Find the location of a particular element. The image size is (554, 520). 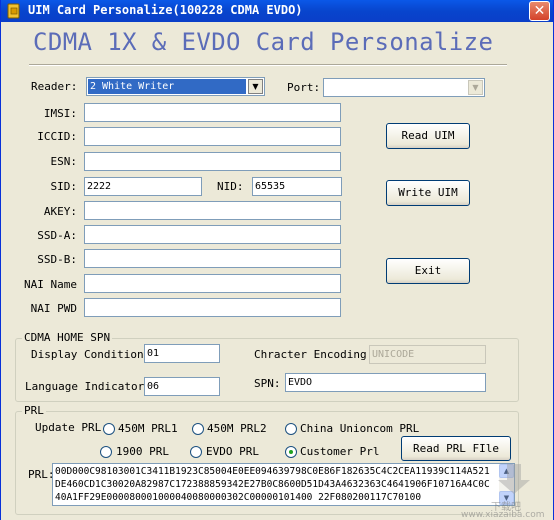

spn-label: SPN: is located at coordinates (267, 383).